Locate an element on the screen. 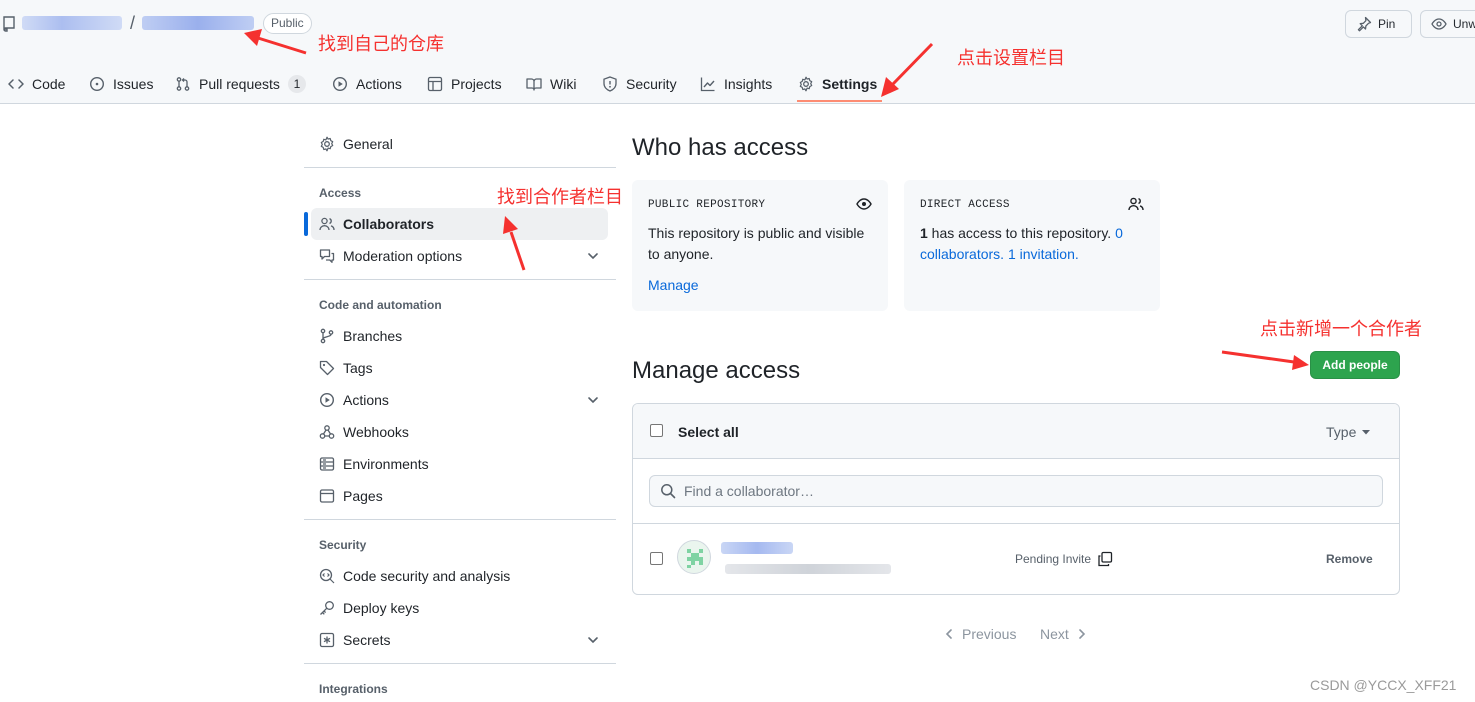 This screenshot has height=702, width=1475. remove-button: Remove is located at coordinates (1349, 559).